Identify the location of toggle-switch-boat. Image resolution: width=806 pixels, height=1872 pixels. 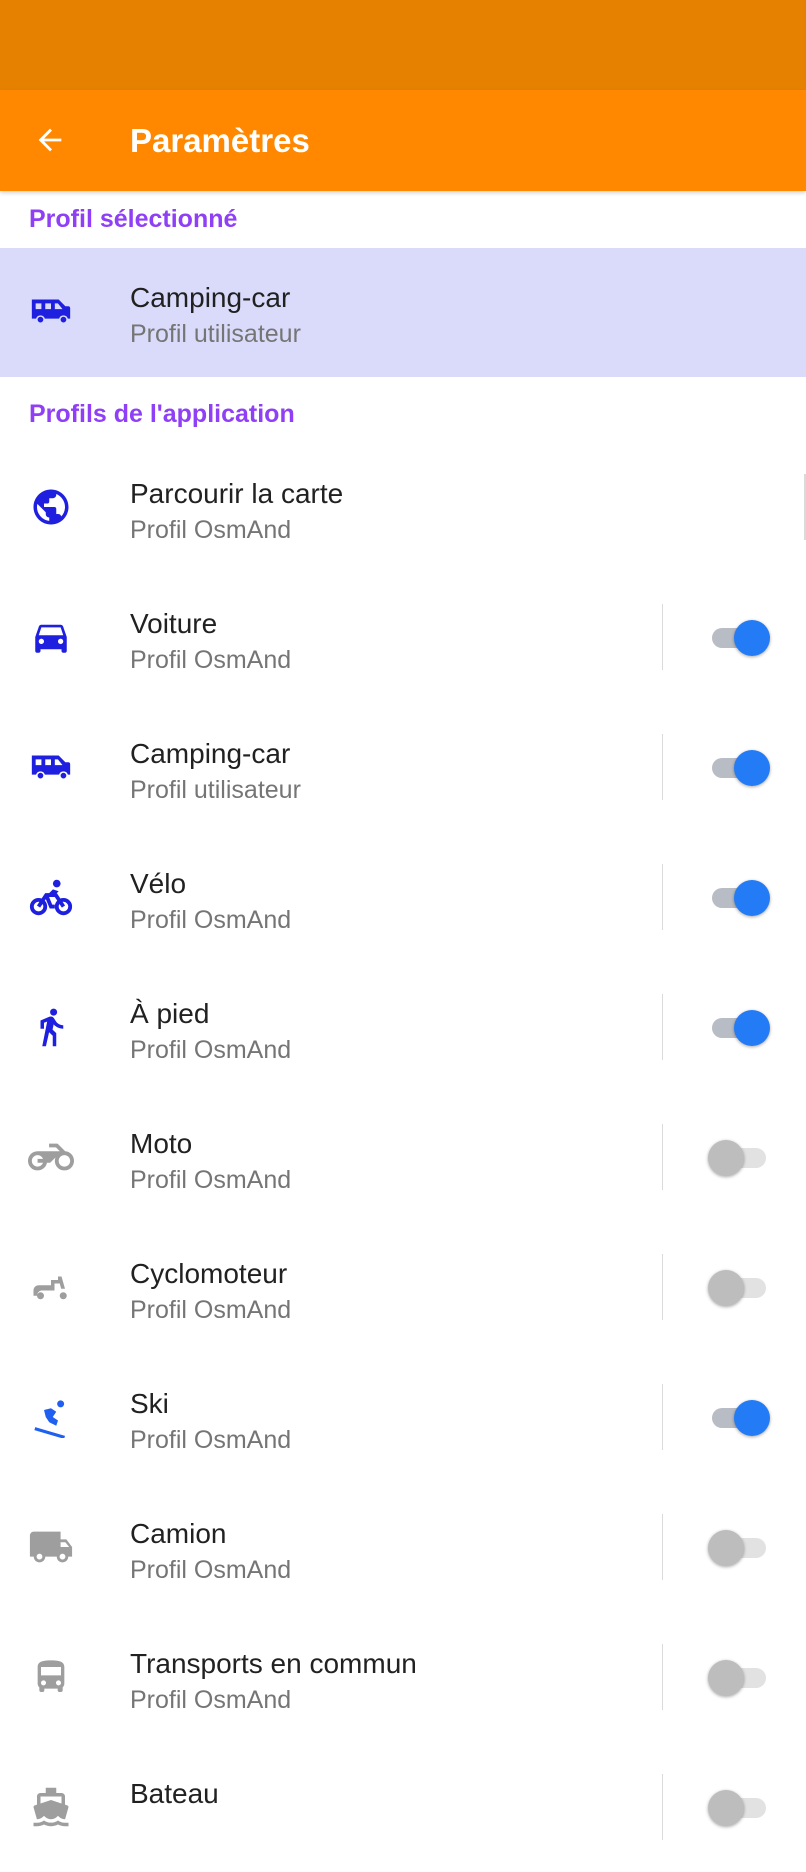
(740, 1808).